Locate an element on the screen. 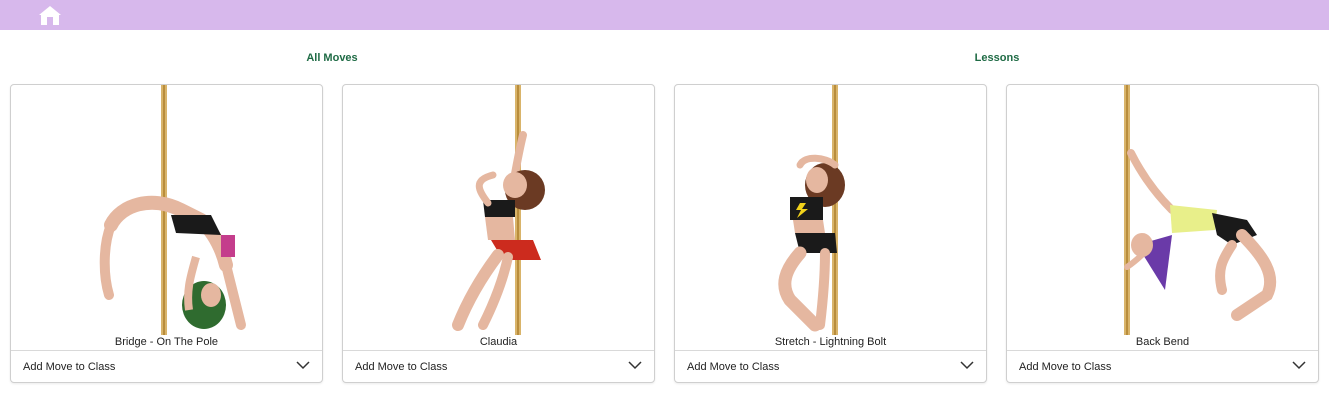 The image size is (1329, 400). nav-all-moves: All Moves is located at coordinates (331, 58).